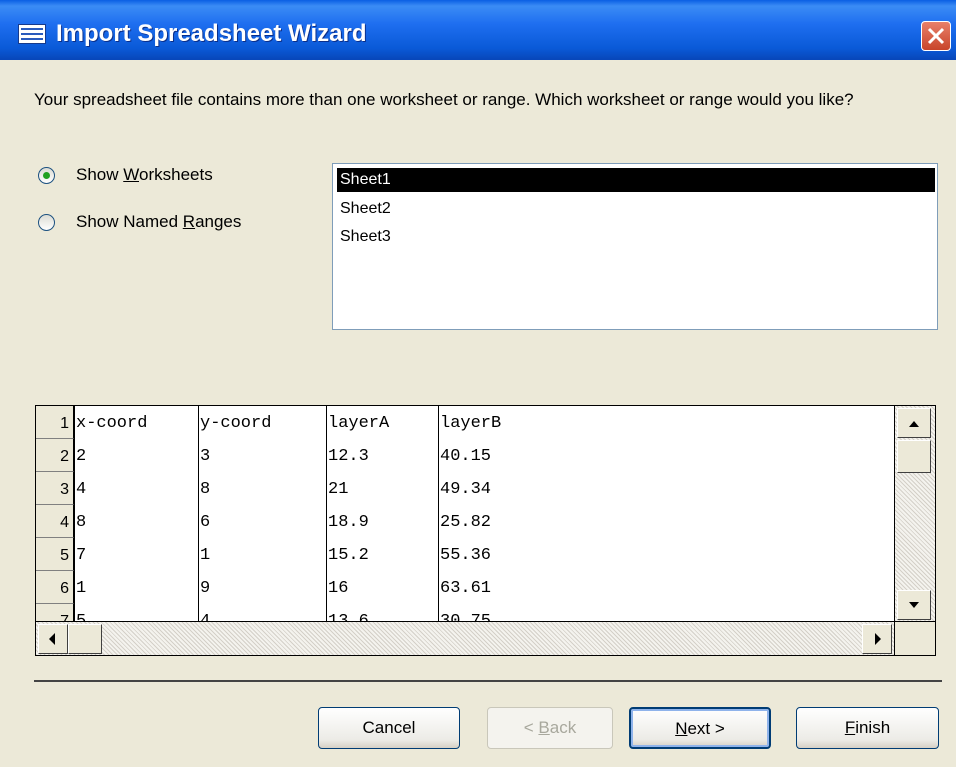 This screenshot has height=767, width=956. I want to click on vertical-scroll-thumb, so click(914, 456).